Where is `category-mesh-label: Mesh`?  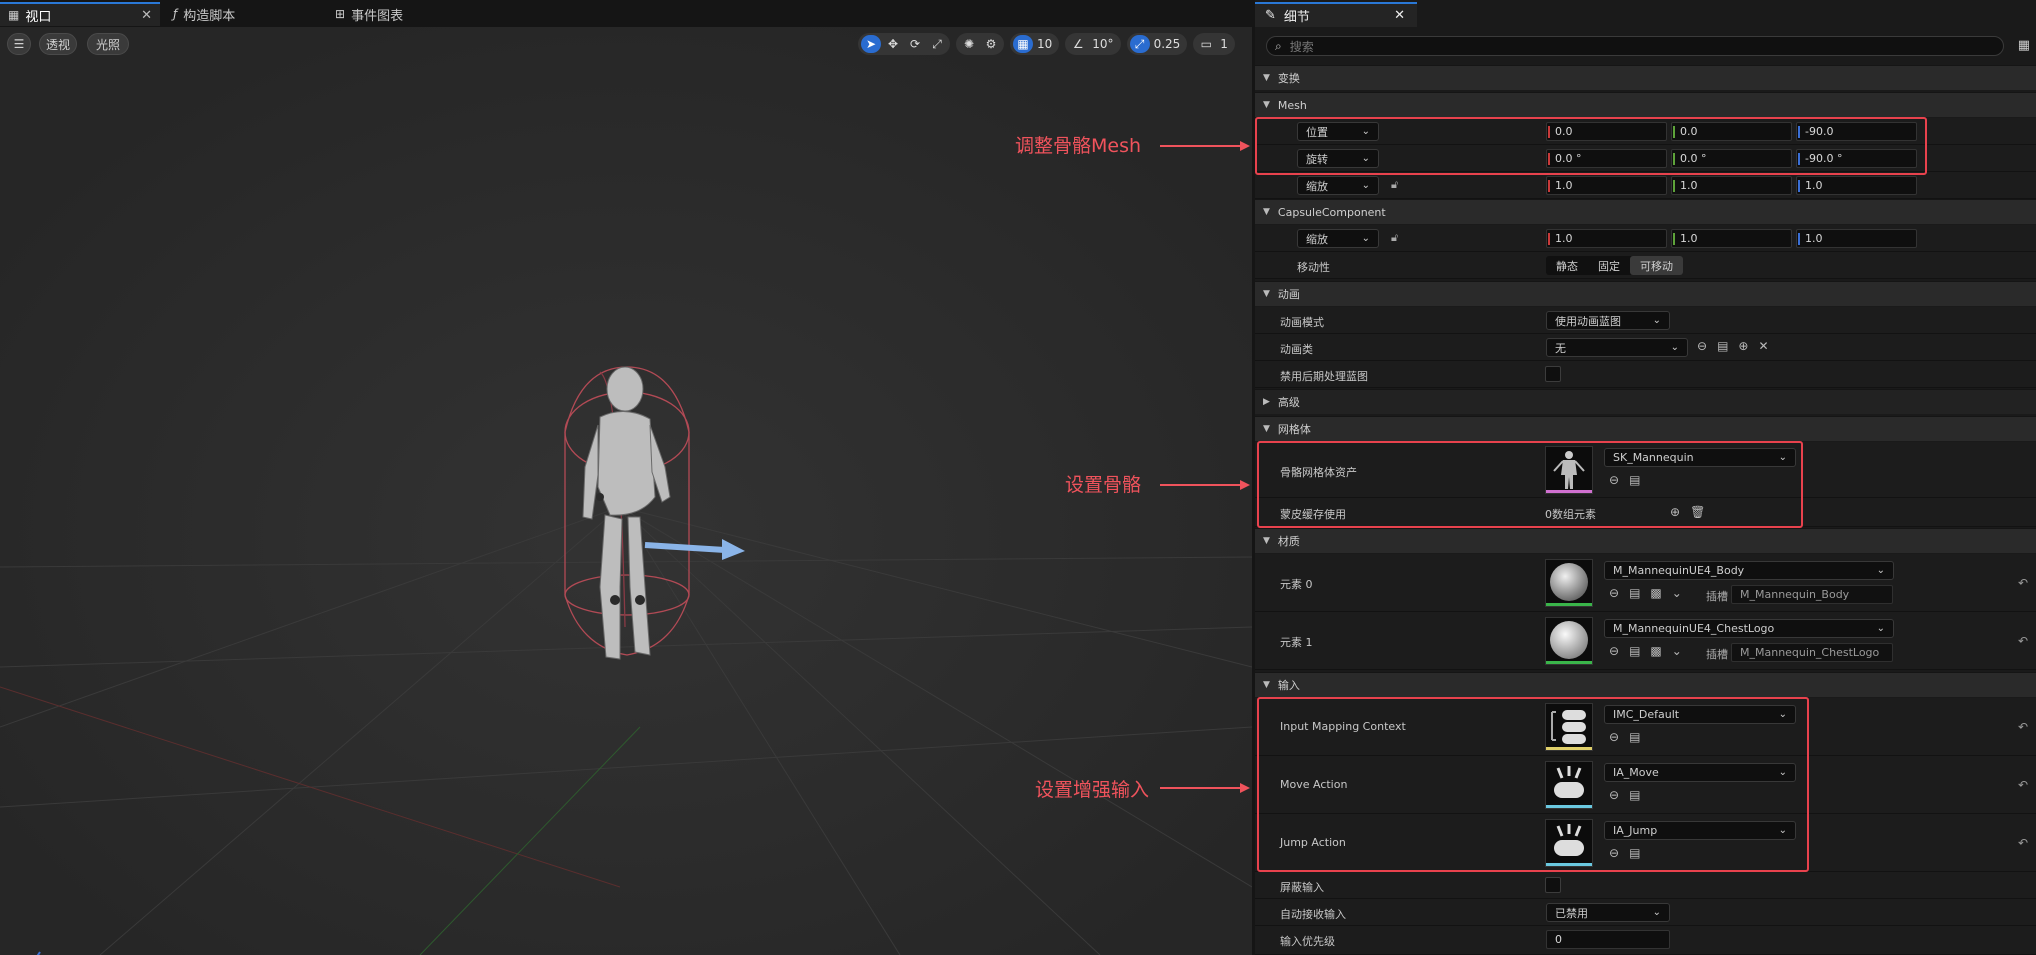
category-mesh-label: Mesh is located at coordinates (1292, 105).